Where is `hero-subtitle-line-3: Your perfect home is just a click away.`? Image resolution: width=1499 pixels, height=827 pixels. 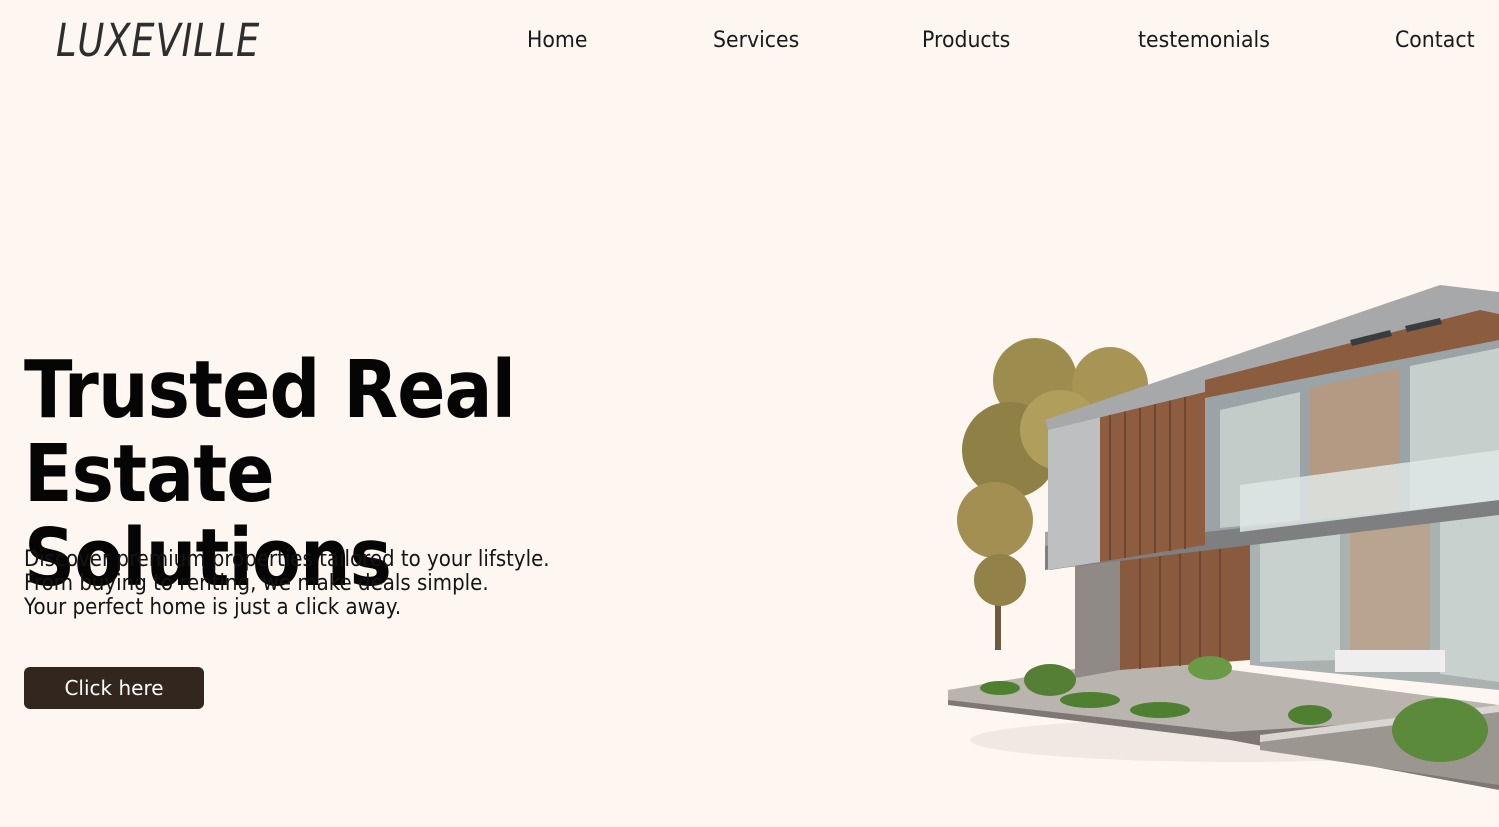
hero-subtitle-line-3: Your perfect home is just a click away. is located at coordinates (213, 607).